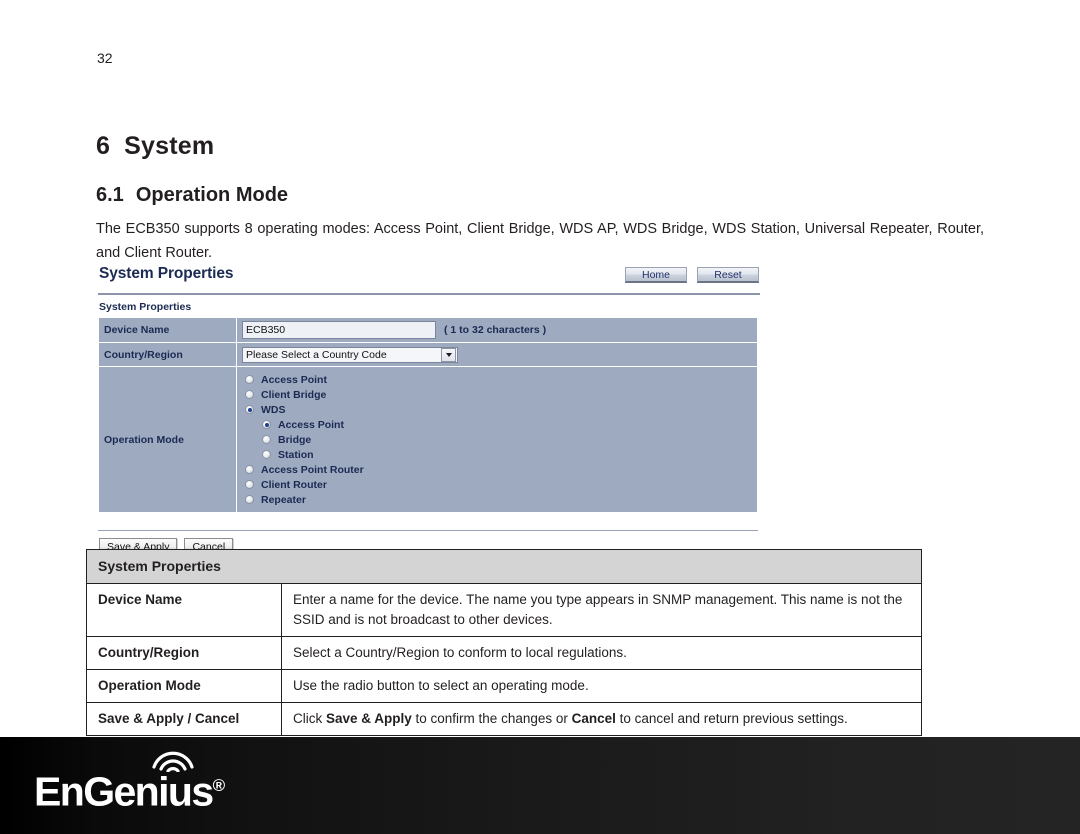 Image resolution: width=1080 pixels, height=834 pixels. Describe the element at coordinates (501, 394) in the screenshot. I see `operation-mode-option: Client Bridge` at that location.